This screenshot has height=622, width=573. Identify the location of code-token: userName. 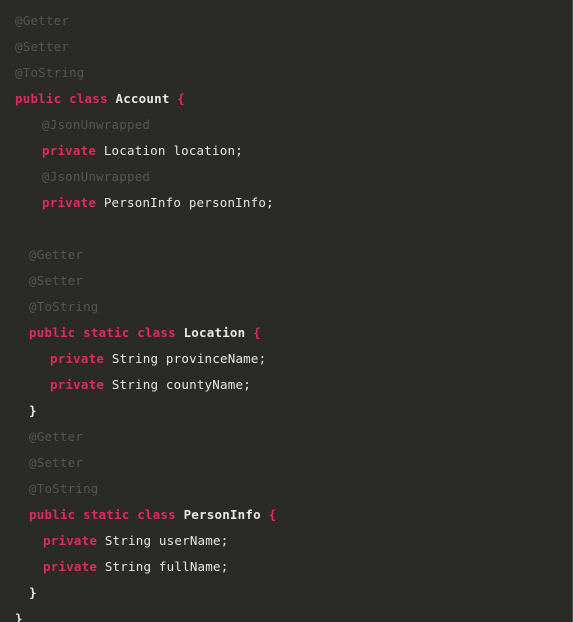
(189, 540).